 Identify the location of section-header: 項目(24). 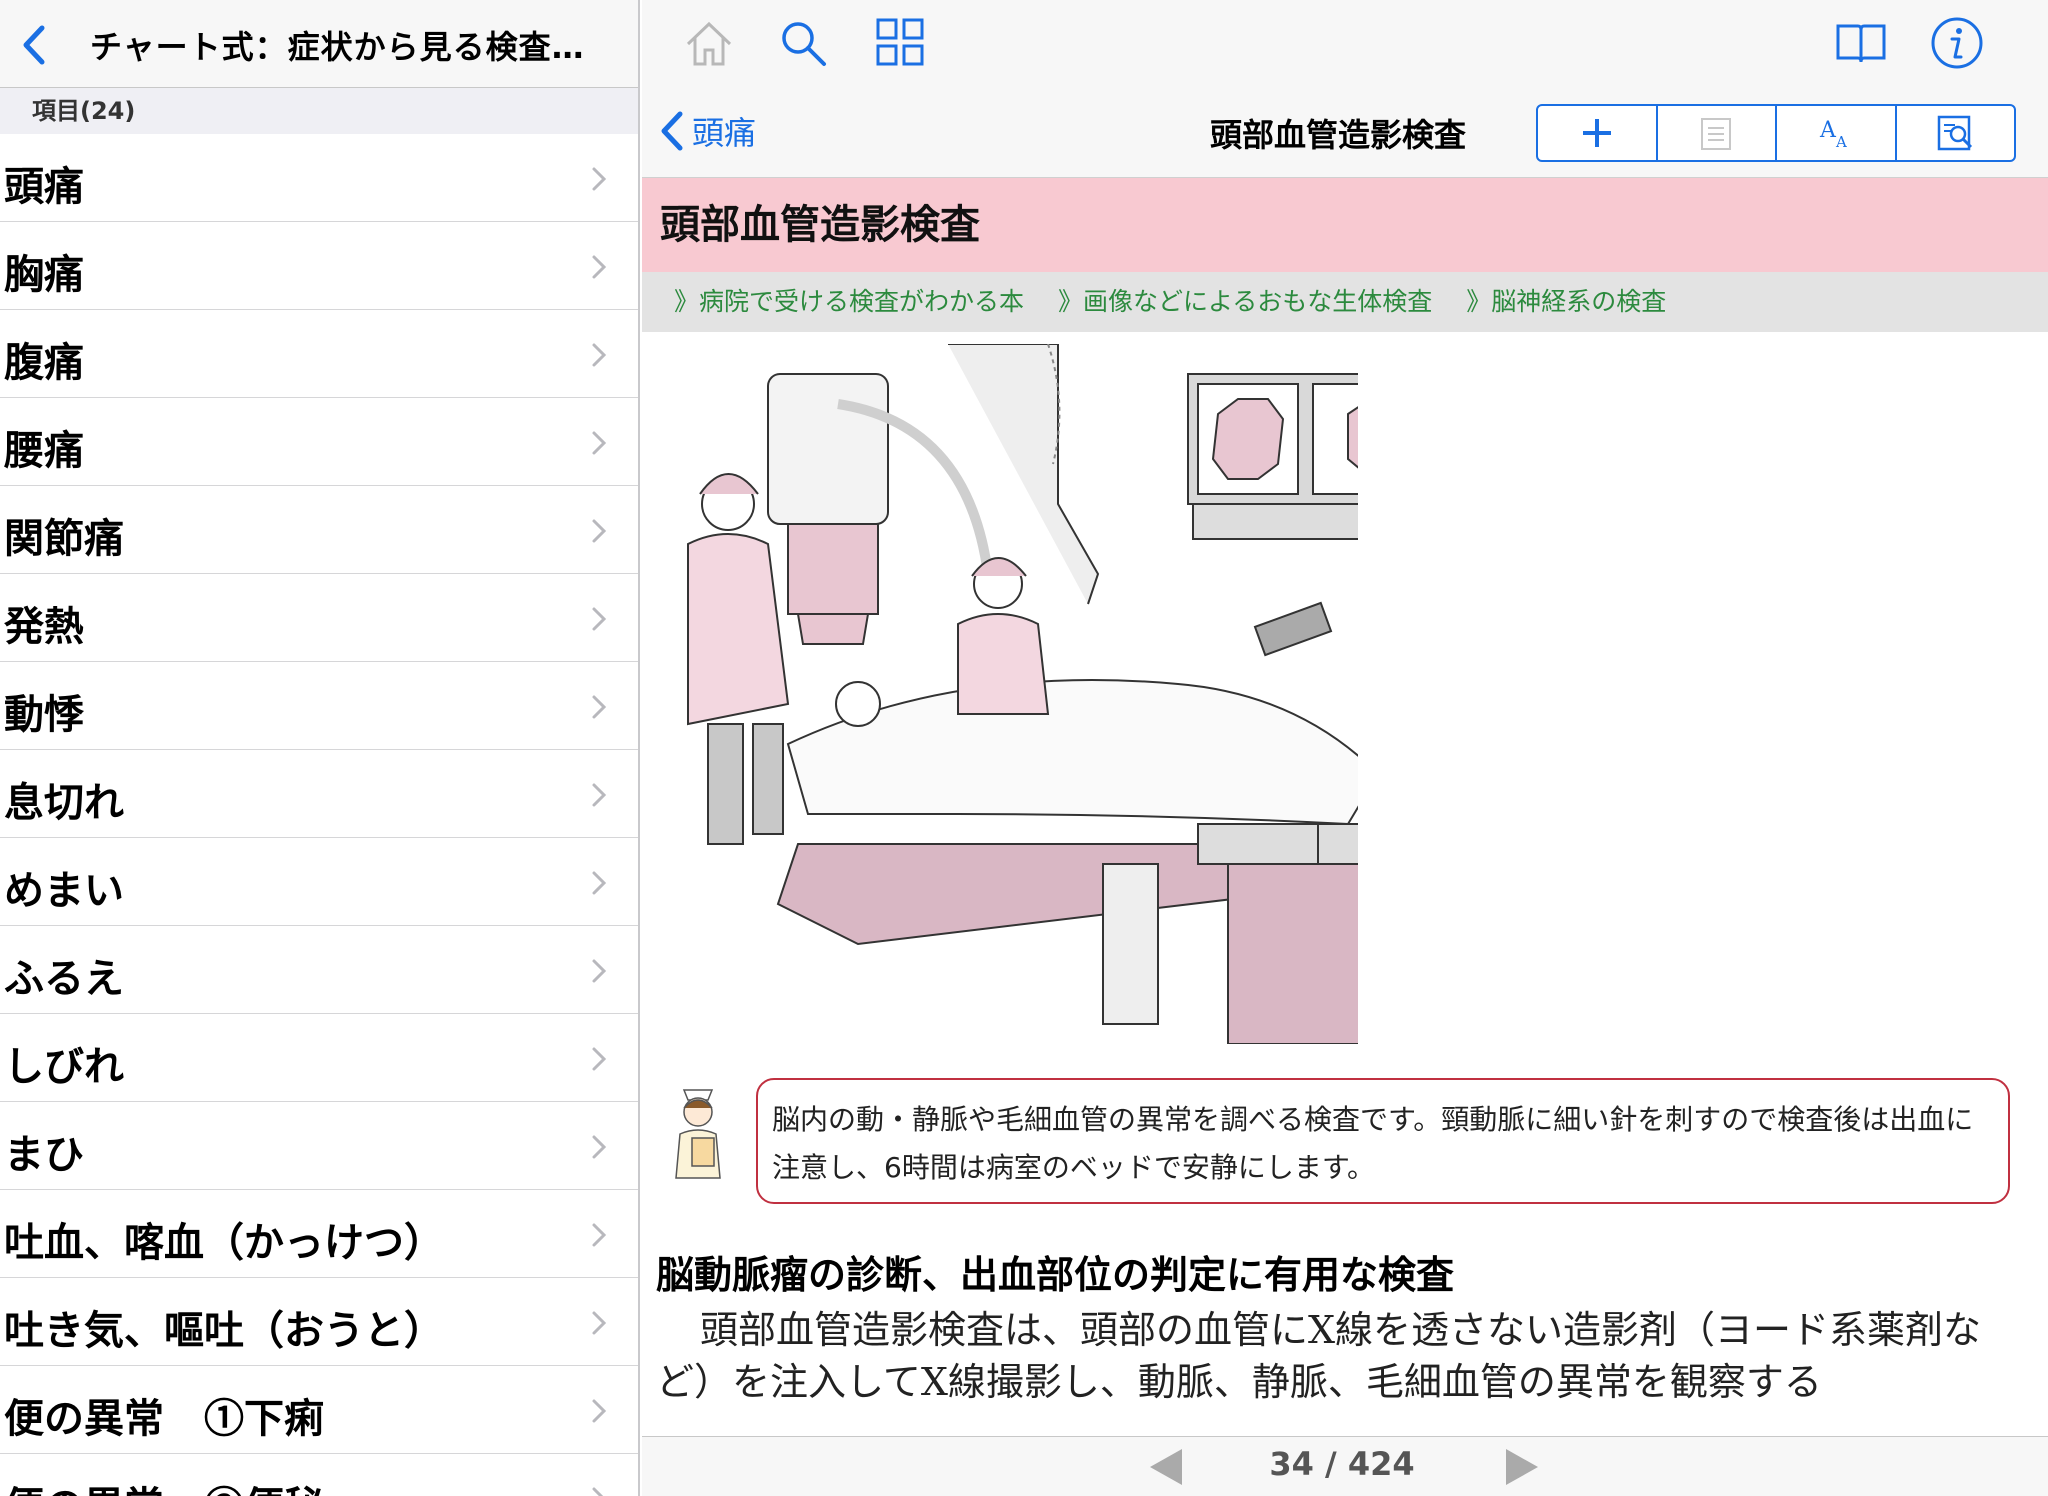
(319, 111).